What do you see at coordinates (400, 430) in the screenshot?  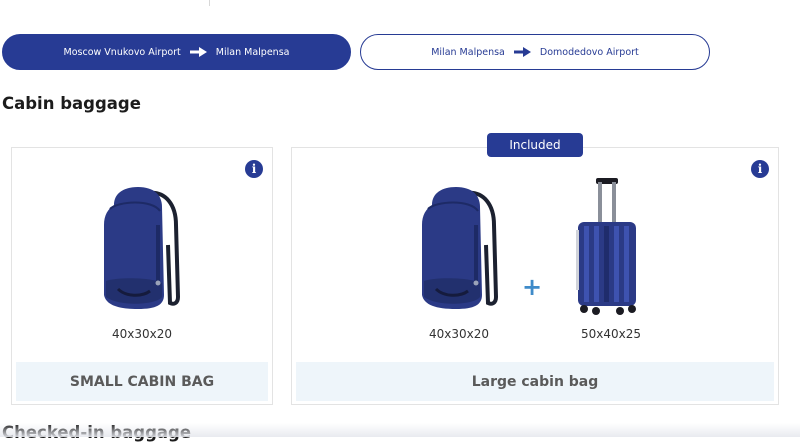 I see `bottom-fade` at bounding box center [400, 430].